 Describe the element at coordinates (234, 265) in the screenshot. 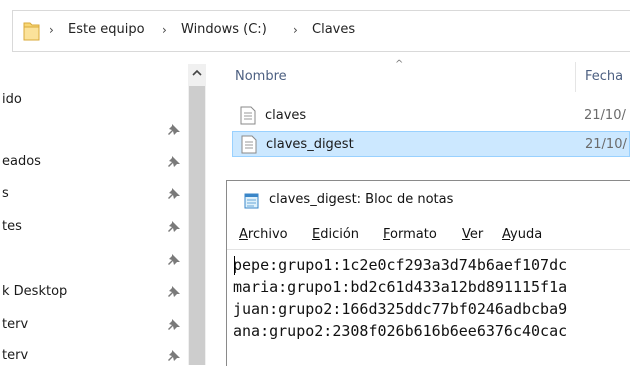

I see `text-caret` at that location.